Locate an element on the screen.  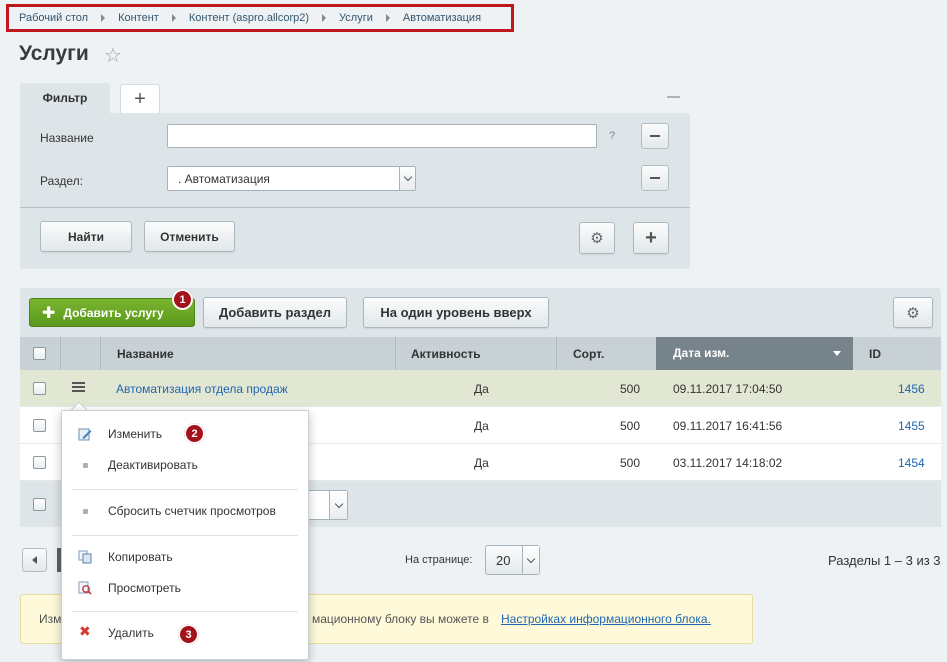
filter-settings-button: ⚙ is located at coordinates (597, 238).